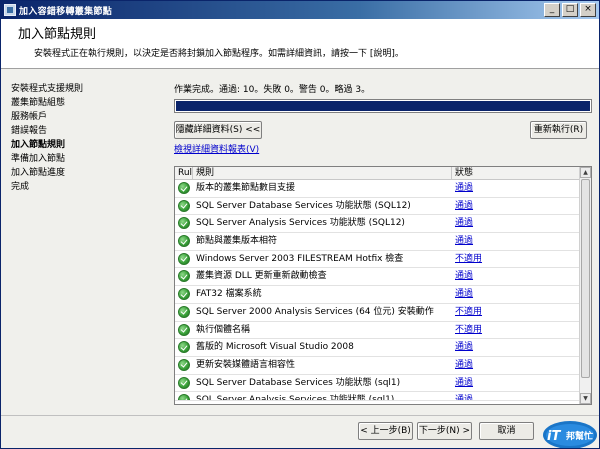  Describe the element at coordinates (300, 10) in the screenshot. I see `title-bar: 加入容錯移轉叢集節點 _ □ ×` at that location.